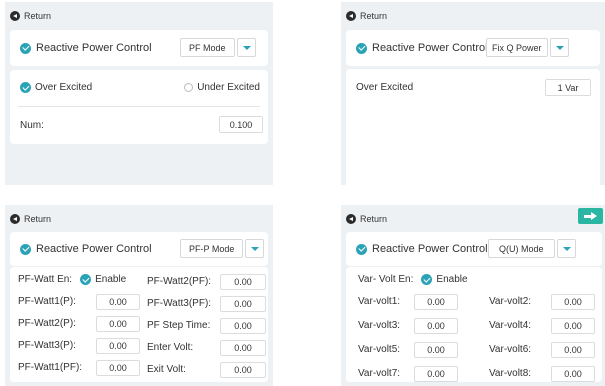  I want to click on mode-dropdown: Fix Q Power, so click(527, 47).